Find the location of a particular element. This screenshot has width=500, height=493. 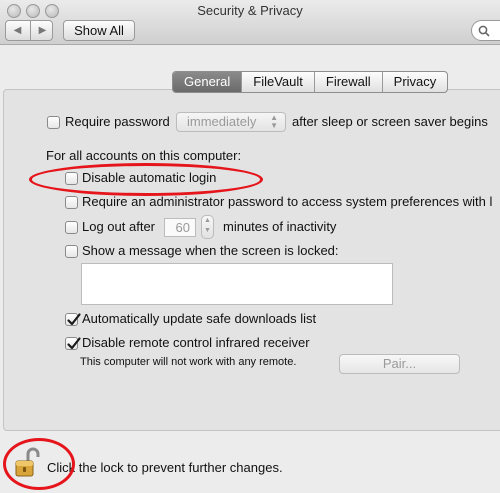

auto-update-checkbox is located at coordinates (73, 319).